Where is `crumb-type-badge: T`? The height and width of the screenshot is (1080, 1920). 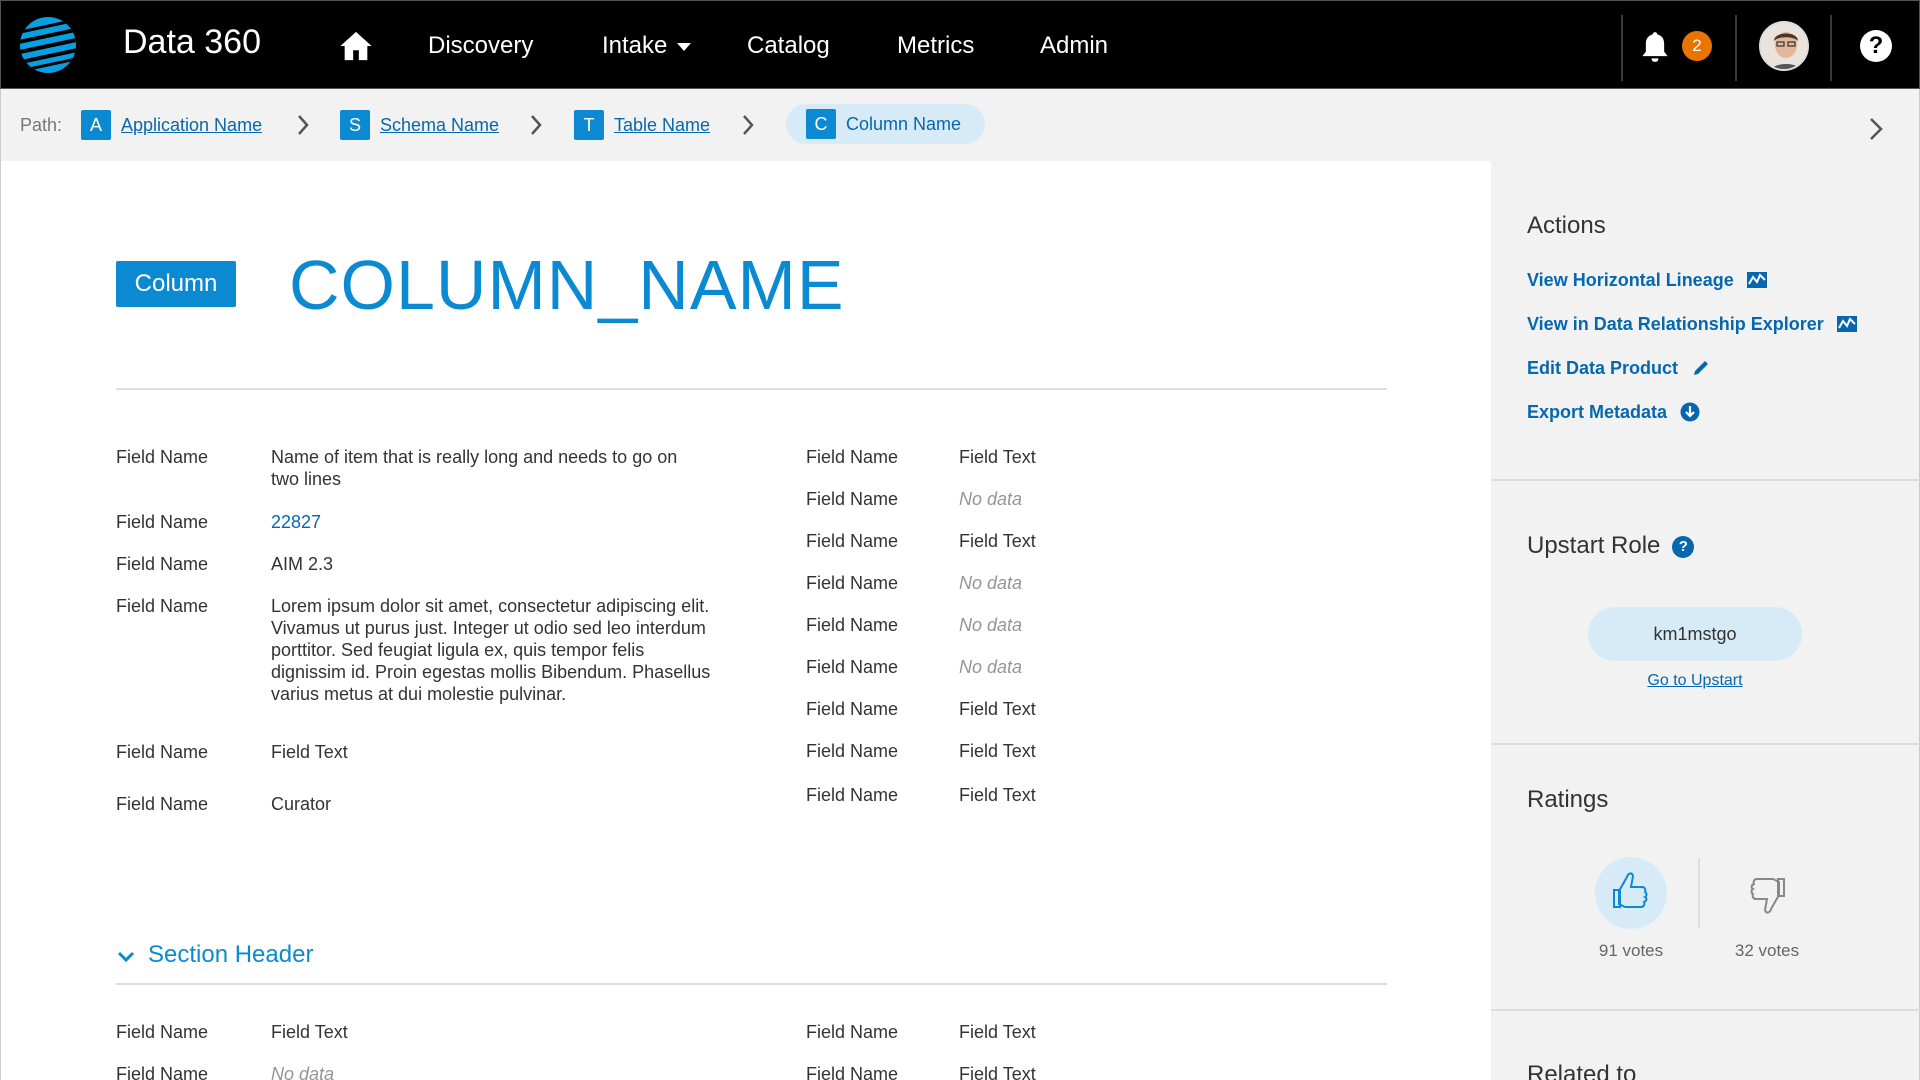 crumb-type-badge: T is located at coordinates (589, 125).